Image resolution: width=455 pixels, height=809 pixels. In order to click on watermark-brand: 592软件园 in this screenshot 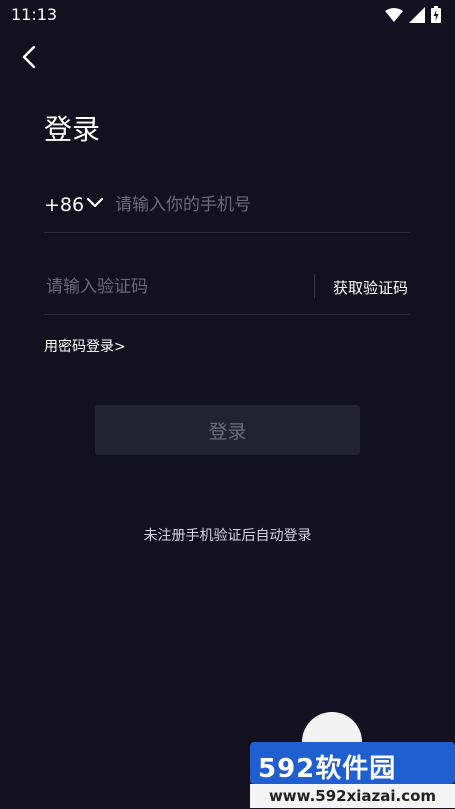, I will do `click(327, 769)`.